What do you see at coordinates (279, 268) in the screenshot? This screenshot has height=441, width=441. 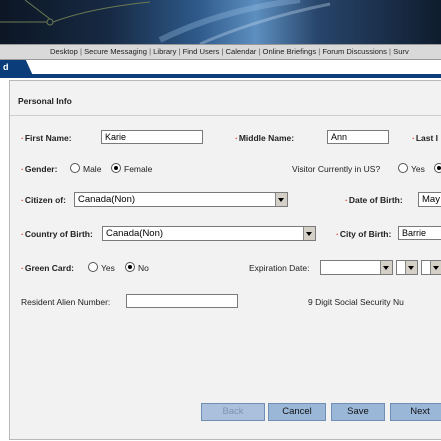 I see `expiration-date-label: Expiration Date:` at bounding box center [279, 268].